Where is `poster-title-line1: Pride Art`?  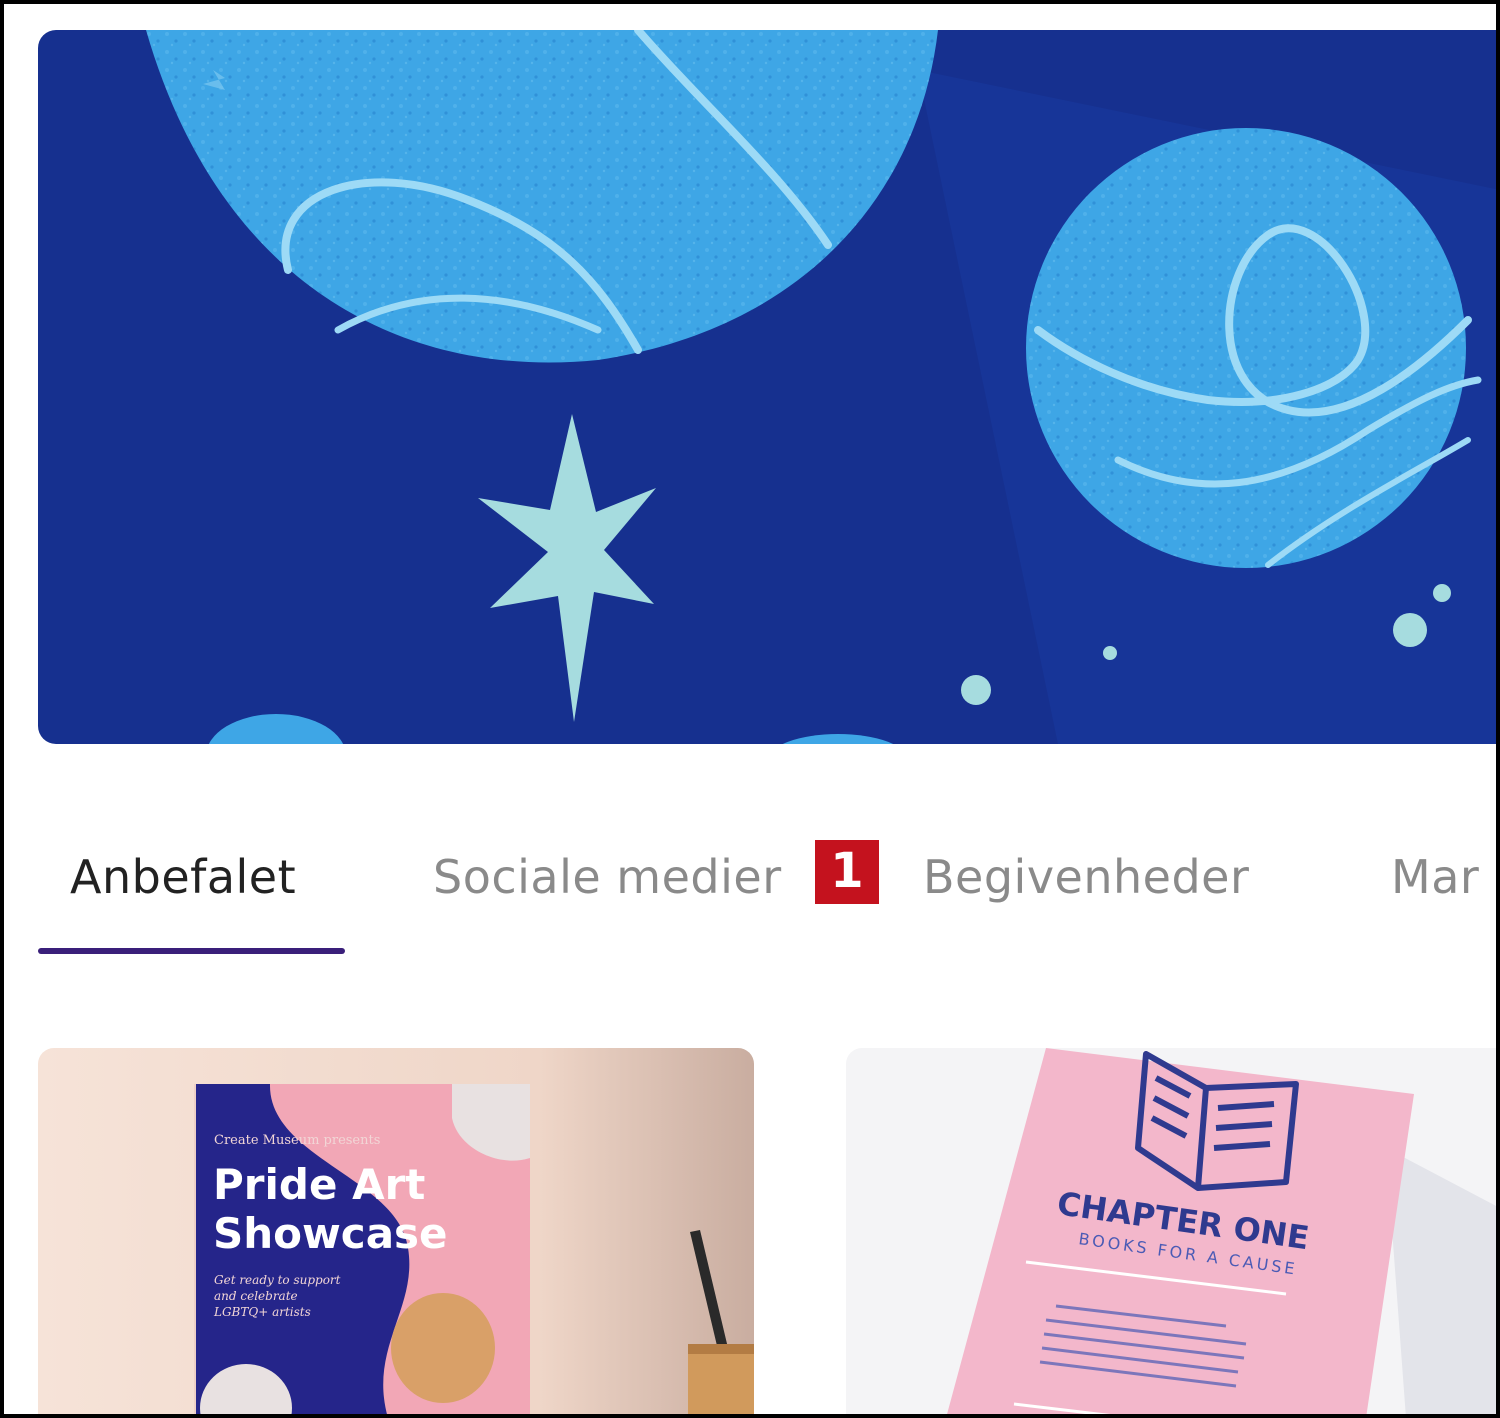
poster-title-line1: Pride Art is located at coordinates (319, 1184).